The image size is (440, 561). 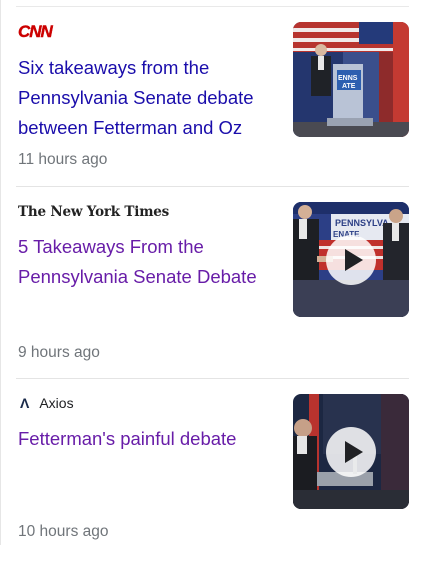 I want to click on source-name: Axios, so click(x=56, y=403).